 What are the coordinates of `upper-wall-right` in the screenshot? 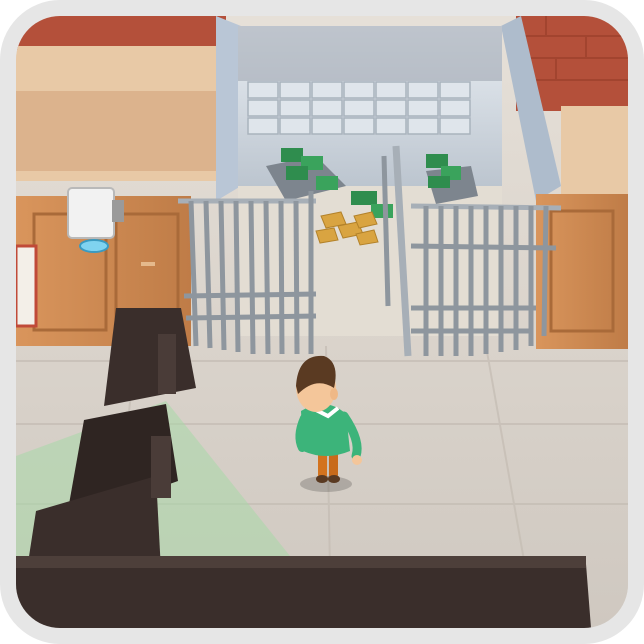 It's located at (594, 151).